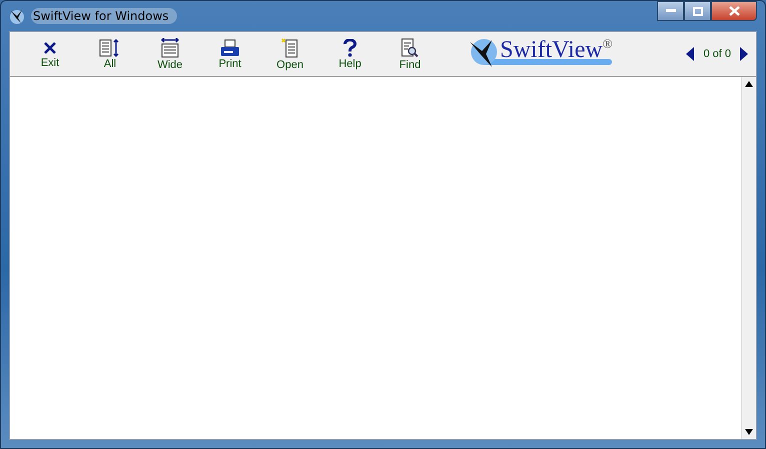 This screenshot has height=449, width=766. I want to click on right-triangle-icon, so click(744, 54).